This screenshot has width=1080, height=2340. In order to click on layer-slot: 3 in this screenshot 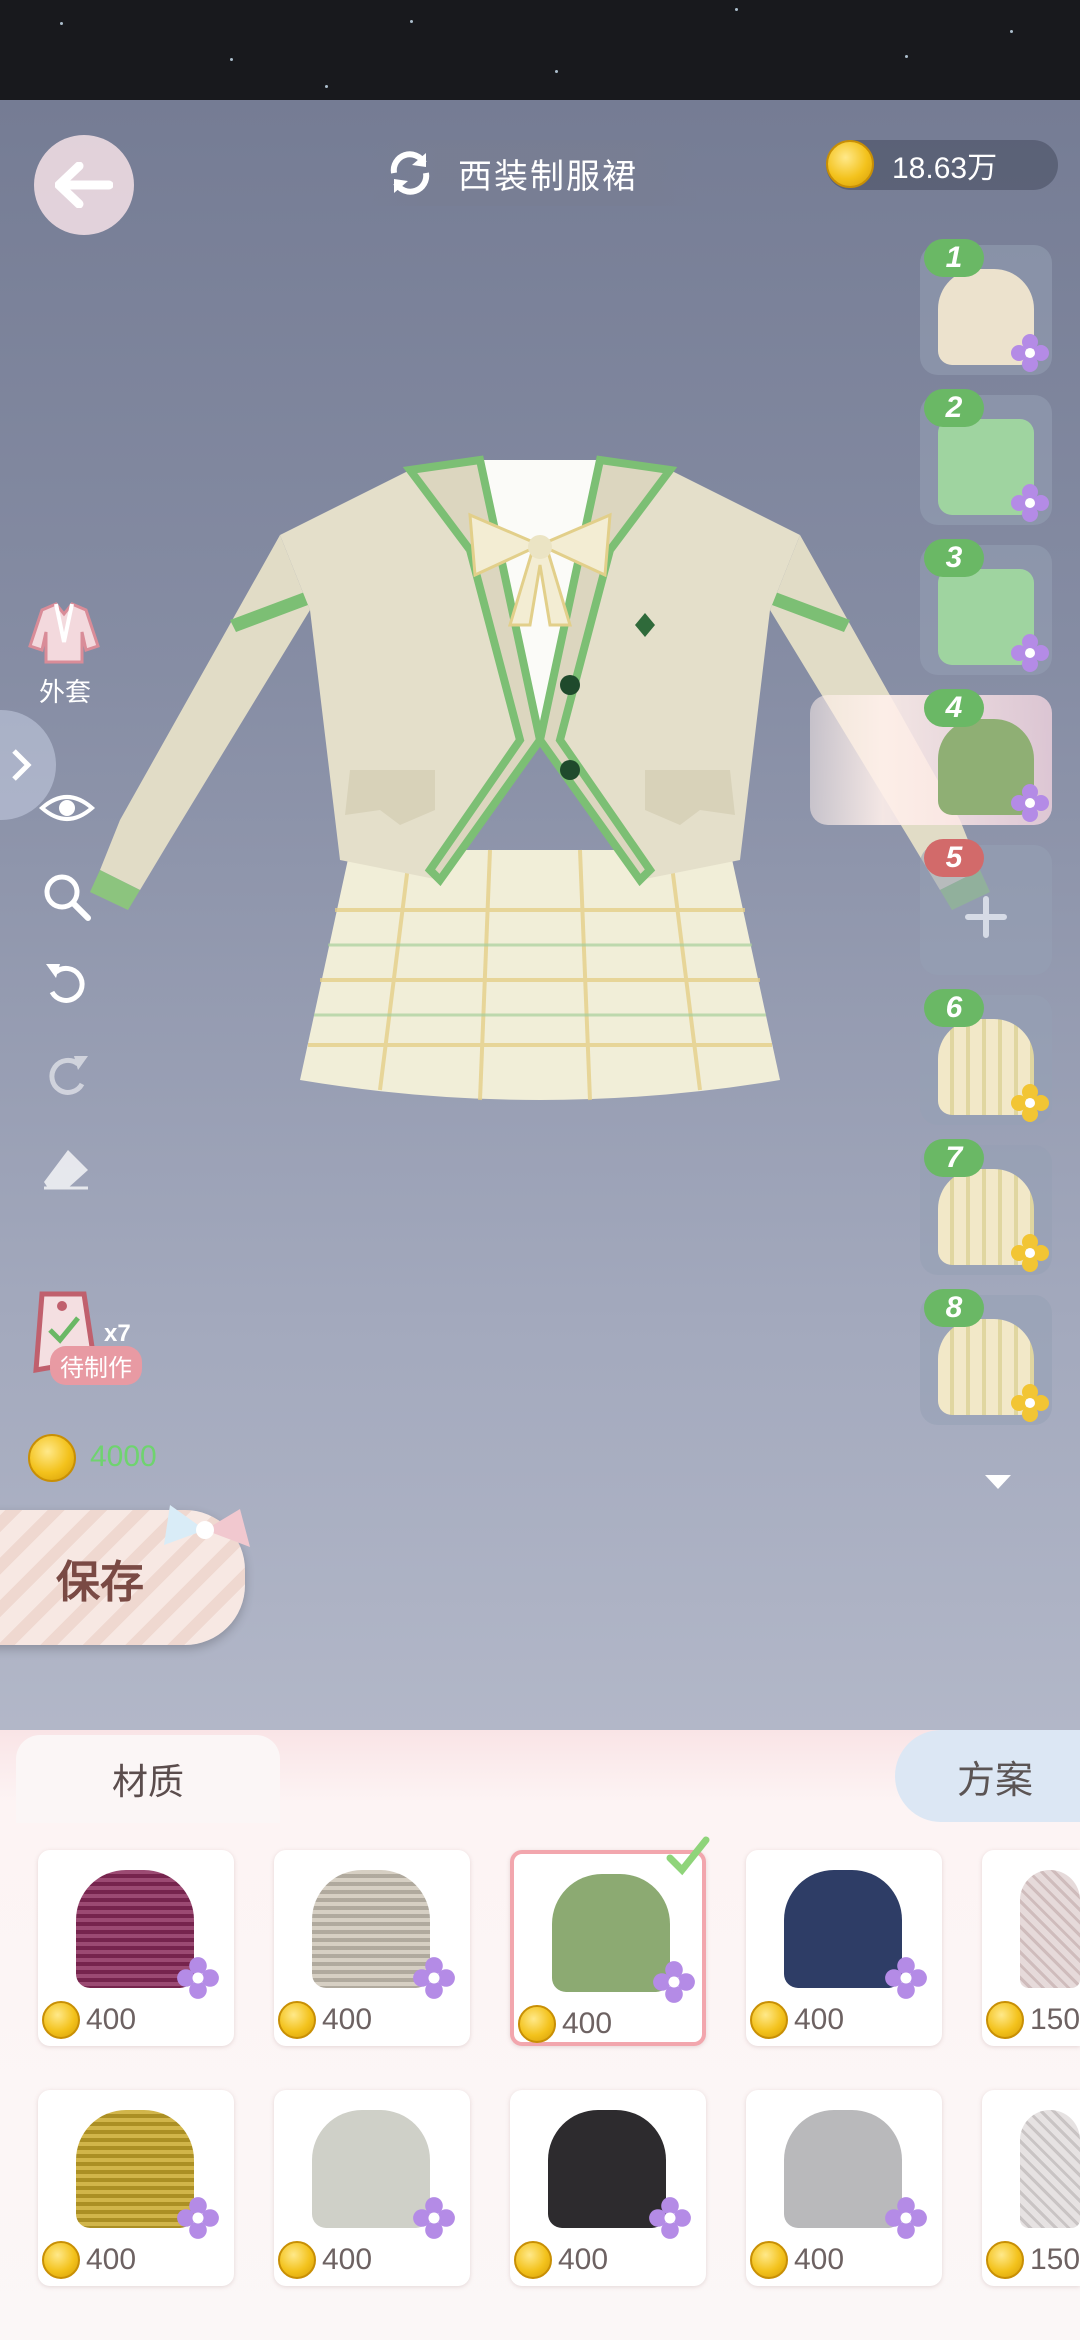, I will do `click(986, 607)`.